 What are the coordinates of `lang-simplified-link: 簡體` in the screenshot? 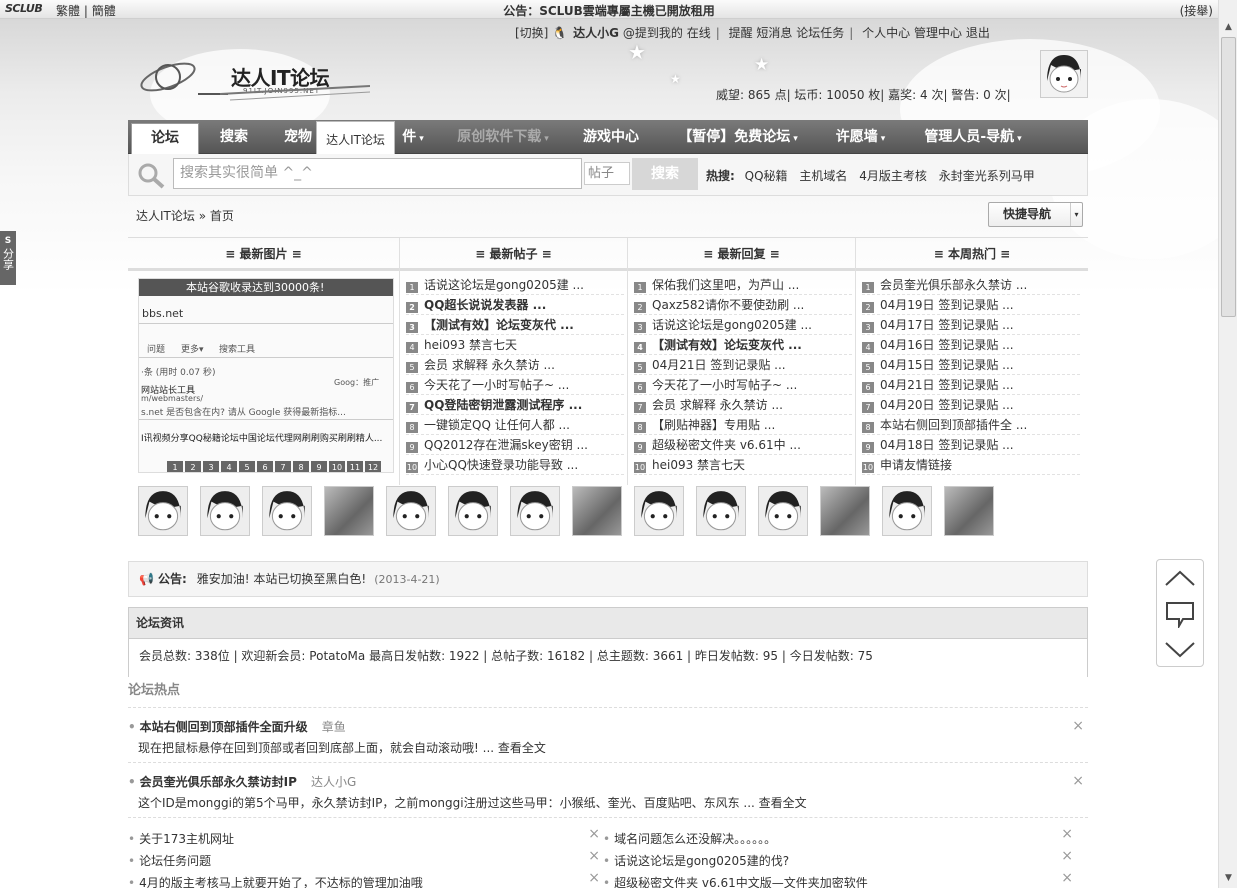 It's located at (104, 11).